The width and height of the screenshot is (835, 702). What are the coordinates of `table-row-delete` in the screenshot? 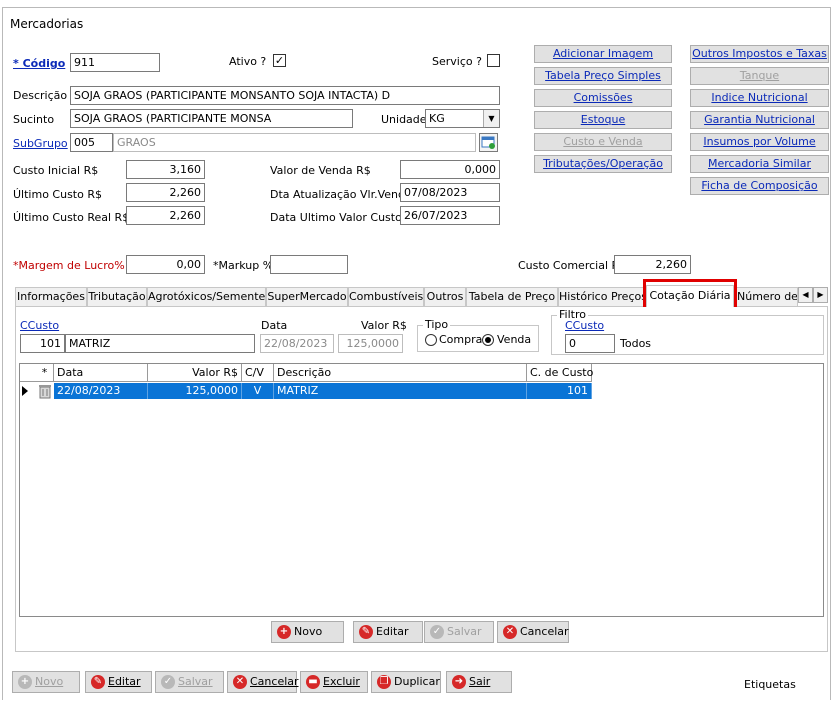 It's located at (45, 391).